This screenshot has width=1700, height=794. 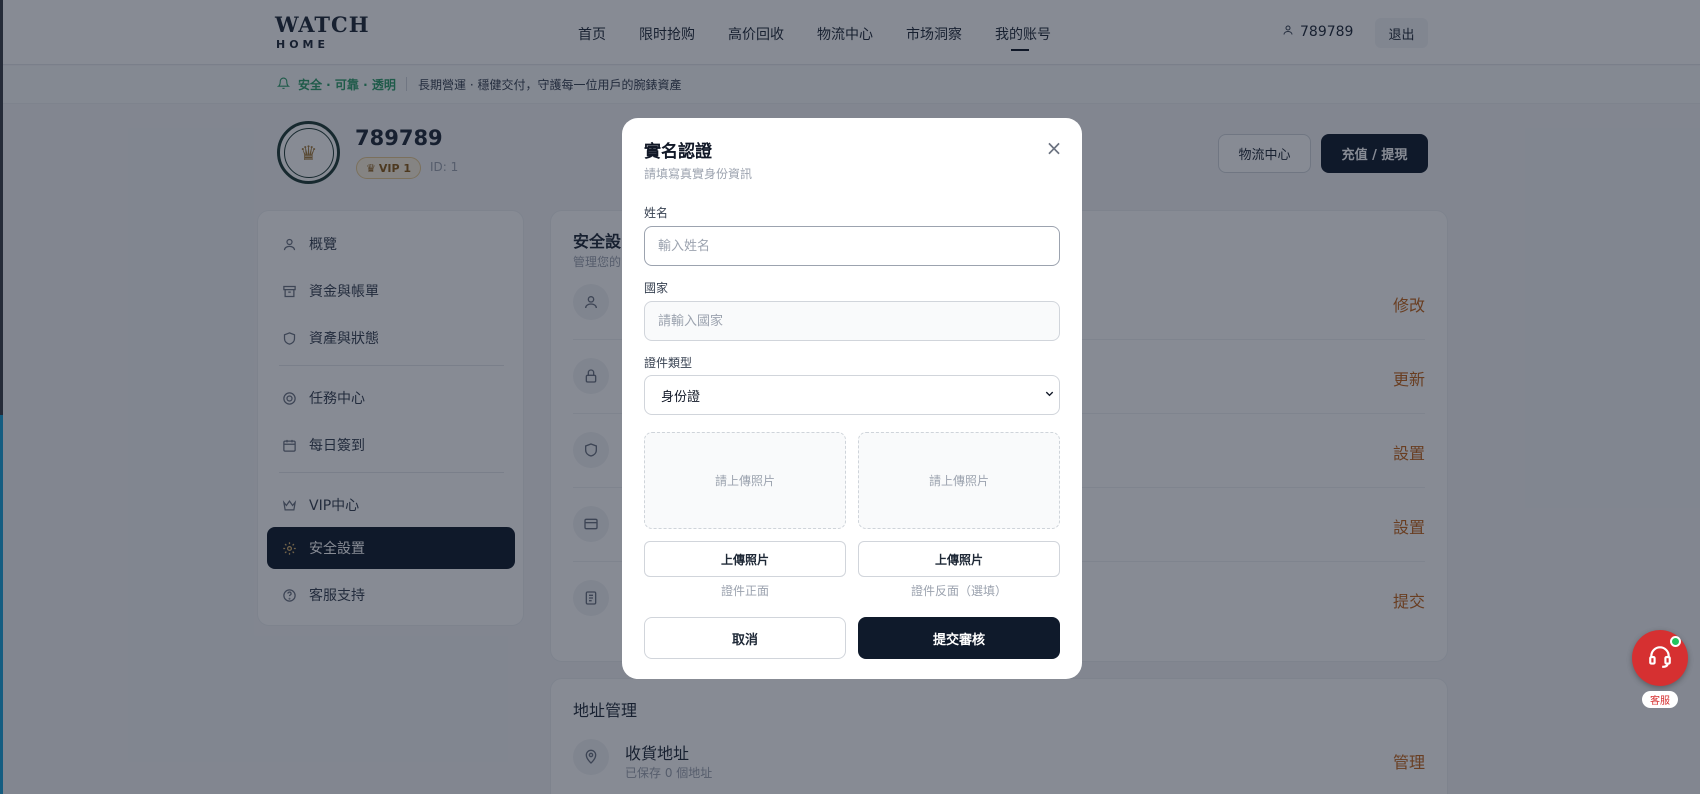 What do you see at coordinates (1054, 148) in the screenshot?
I see `close-icon: ×` at bounding box center [1054, 148].